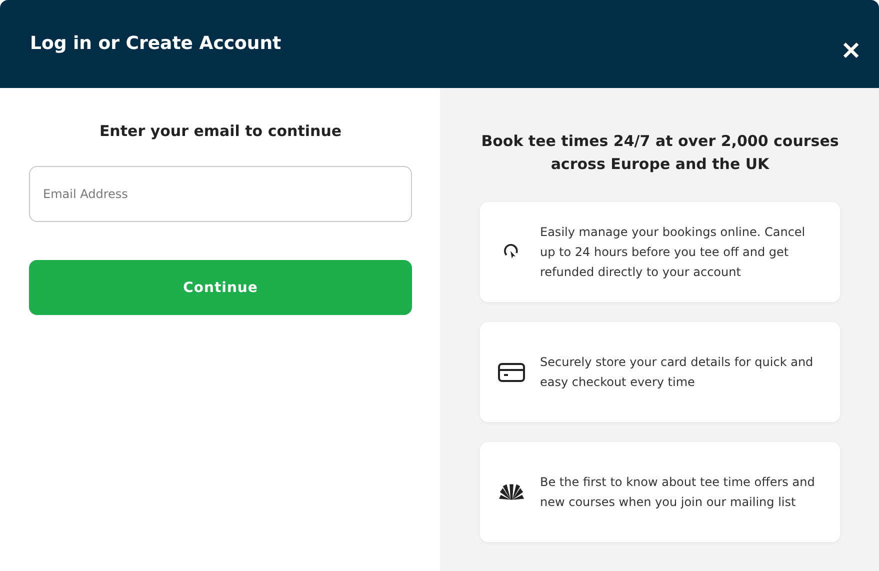 The height and width of the screenshot is (571, 879). Describe the element at coordinates (511, 492) in the screenshot. I see `peacock-icon` at that location.